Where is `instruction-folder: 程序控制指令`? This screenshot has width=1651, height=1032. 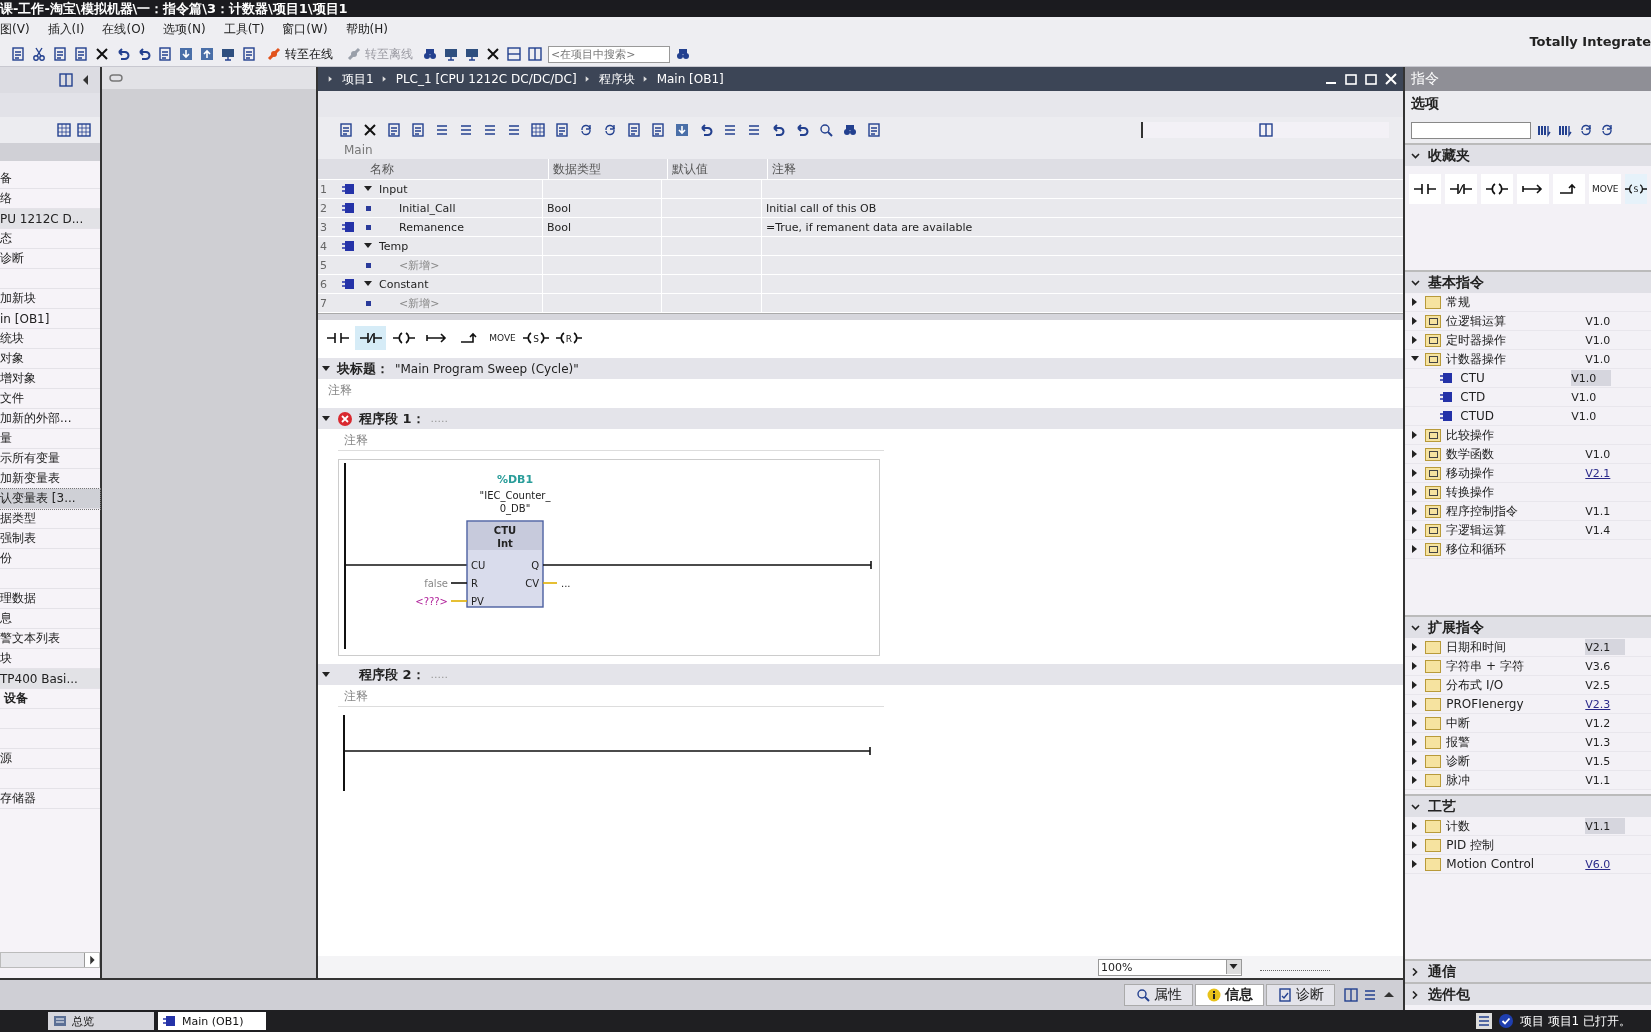 instruction-folder: 程序控制指令 is located at coordinates (1513, 511).